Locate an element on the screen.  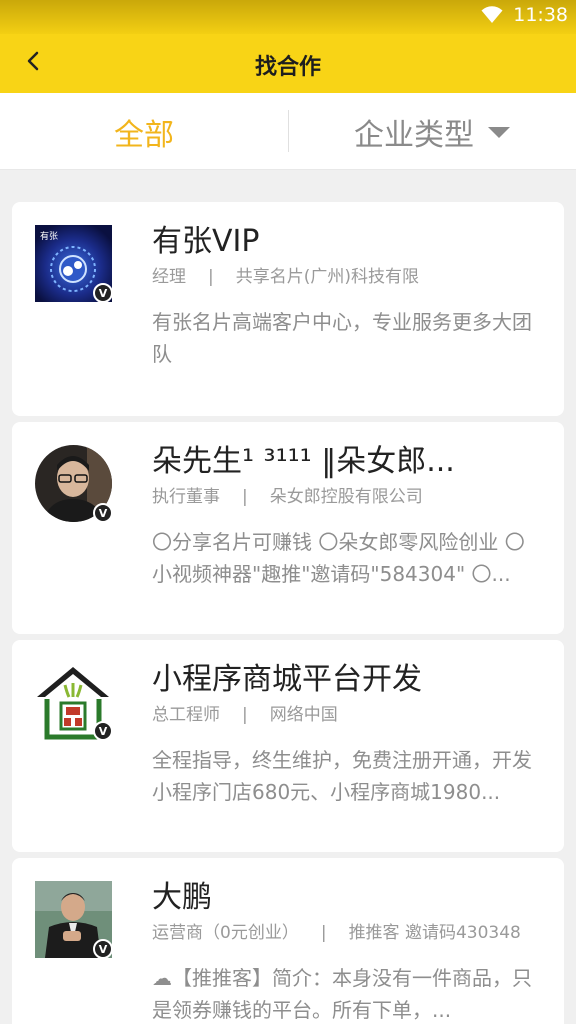
tab-company-type: 企业类型 is located at coordinates (432, 131).